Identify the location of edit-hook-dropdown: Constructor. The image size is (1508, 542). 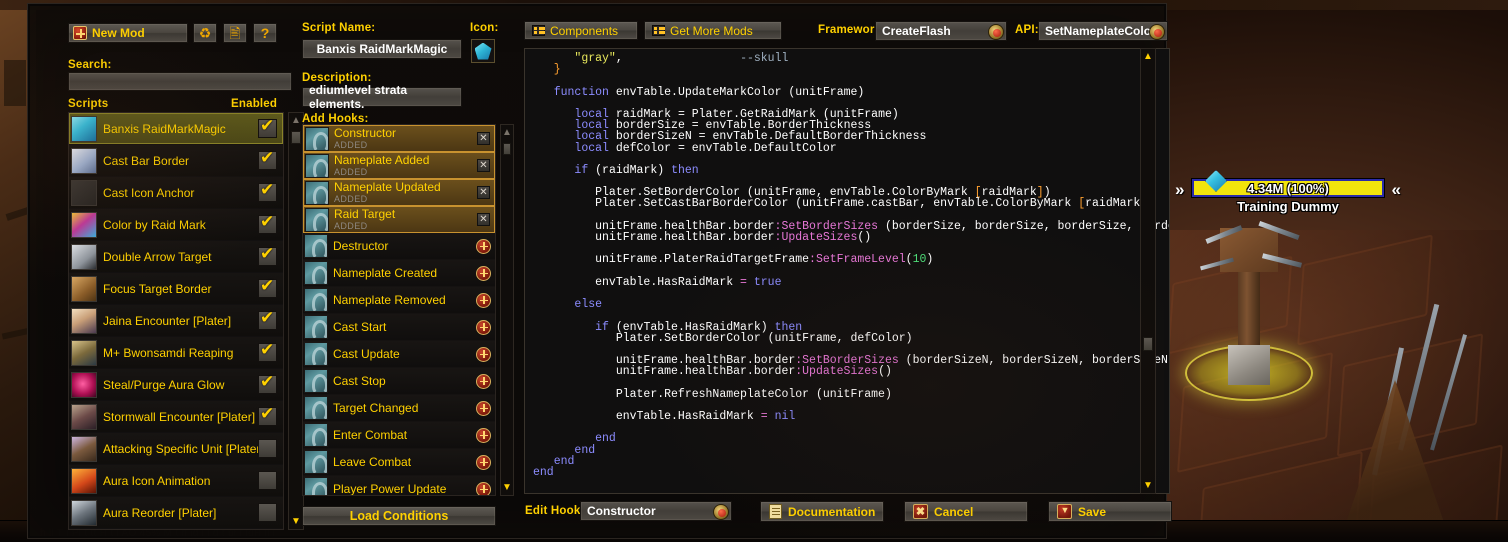
(656, 511).